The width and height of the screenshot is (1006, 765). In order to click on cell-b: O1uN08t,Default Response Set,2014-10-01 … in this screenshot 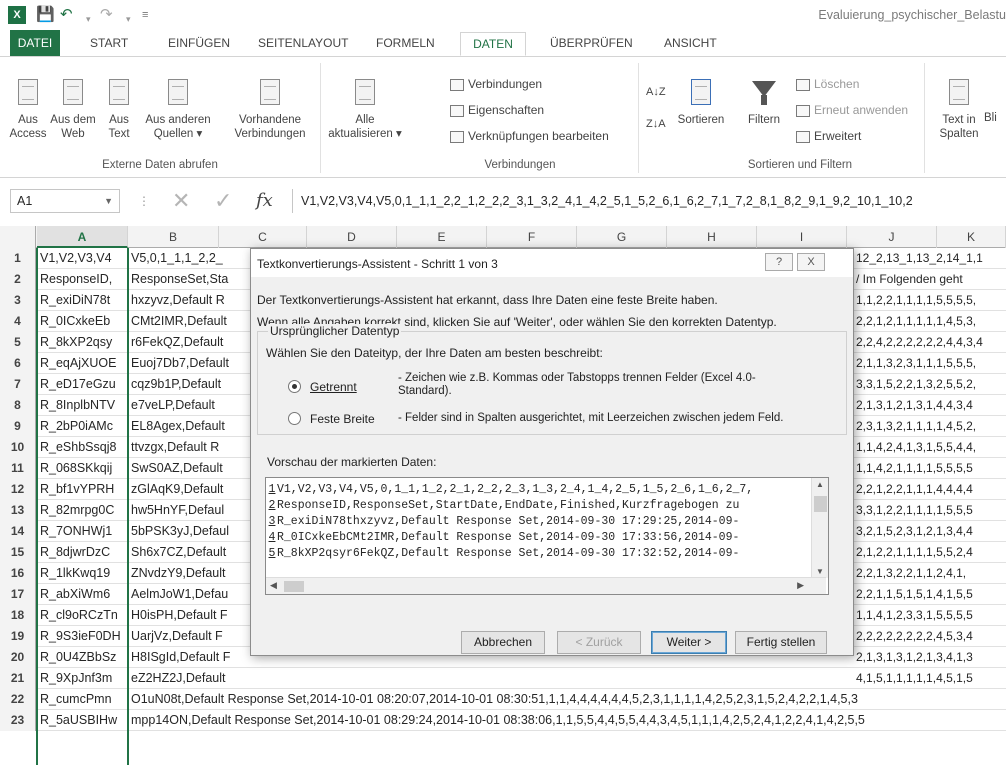, I will do `click(567, 699)`.